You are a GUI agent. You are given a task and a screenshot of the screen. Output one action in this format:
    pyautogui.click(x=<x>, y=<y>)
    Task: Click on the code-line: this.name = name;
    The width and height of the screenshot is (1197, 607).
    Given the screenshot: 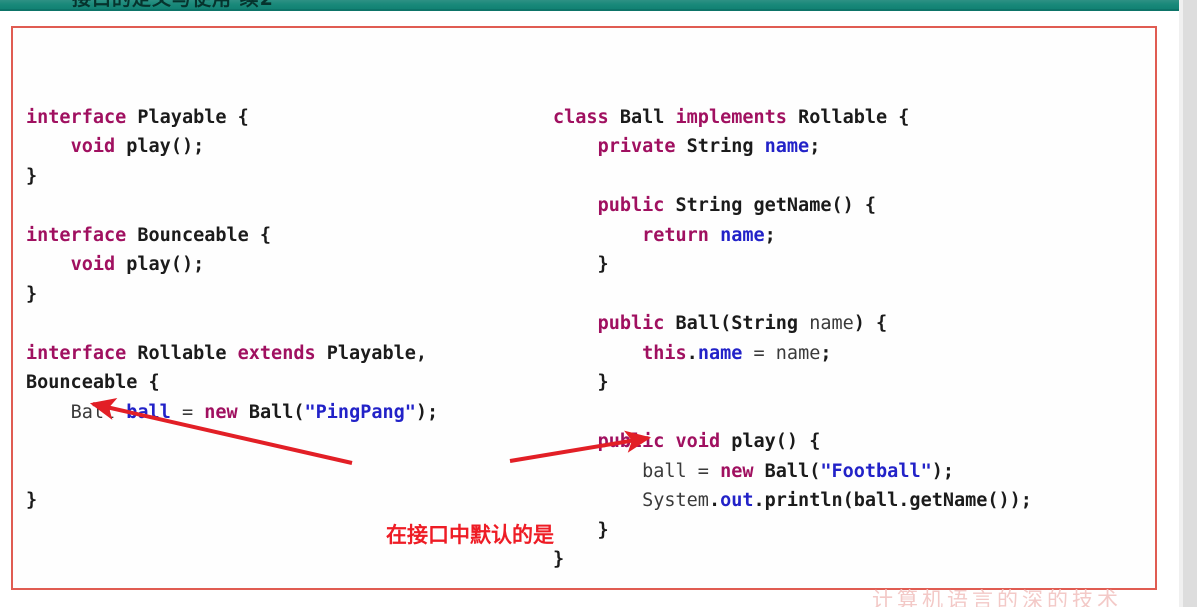 What is the action you would take?
    pyautogui.click(x=692, y=353)
    